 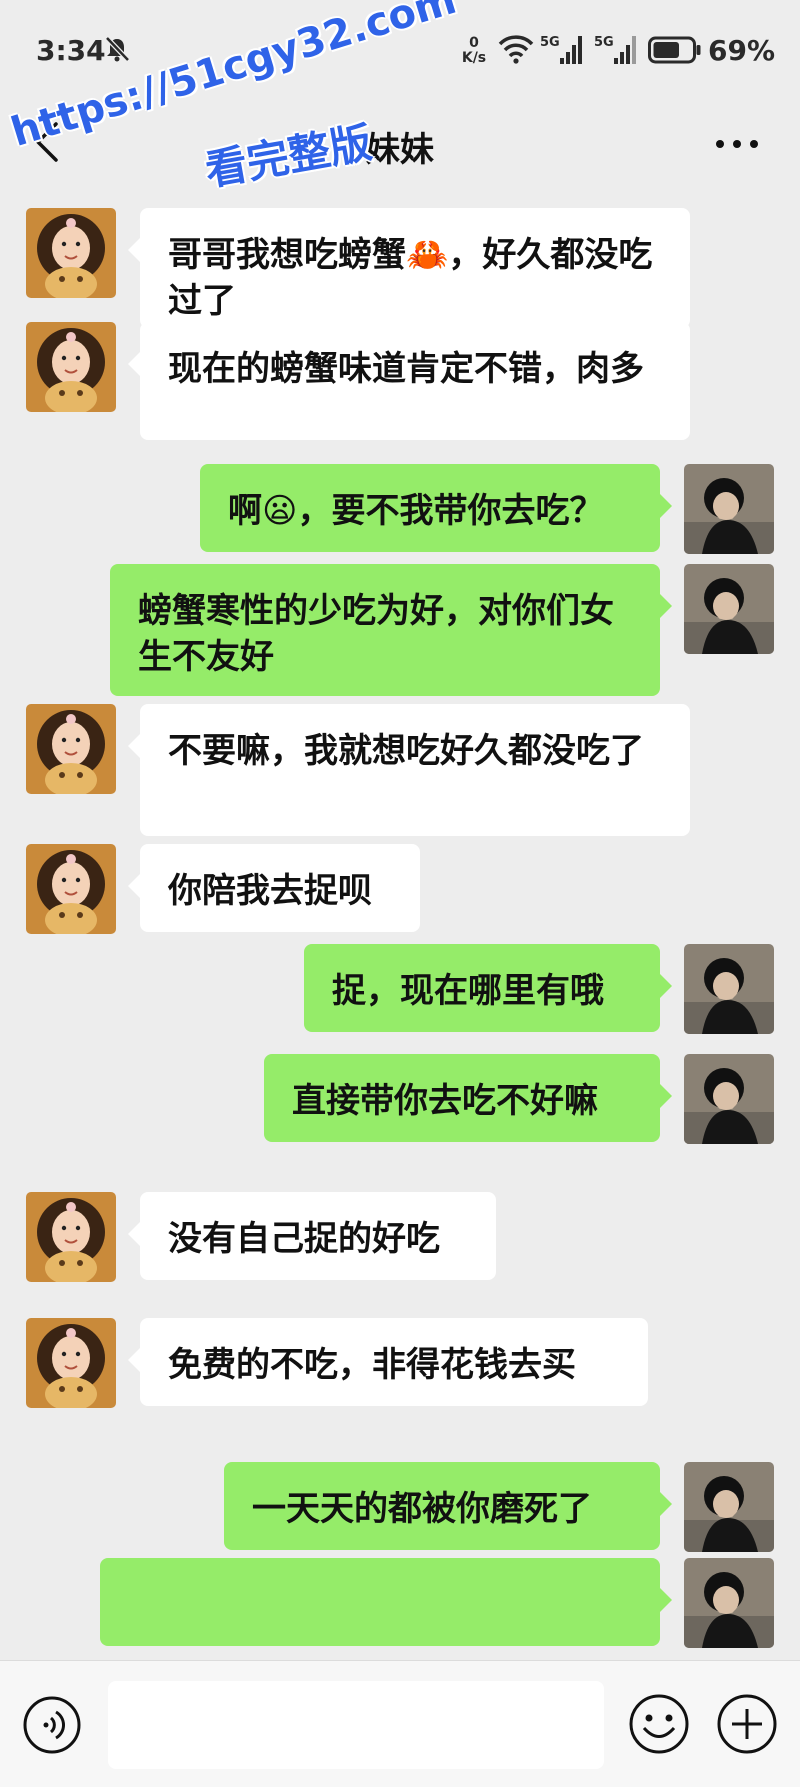 What do you see at coordinates (550, 42) in the screenshot?
I see `signal-1-label: 5G` at bounding box center [550, 42].